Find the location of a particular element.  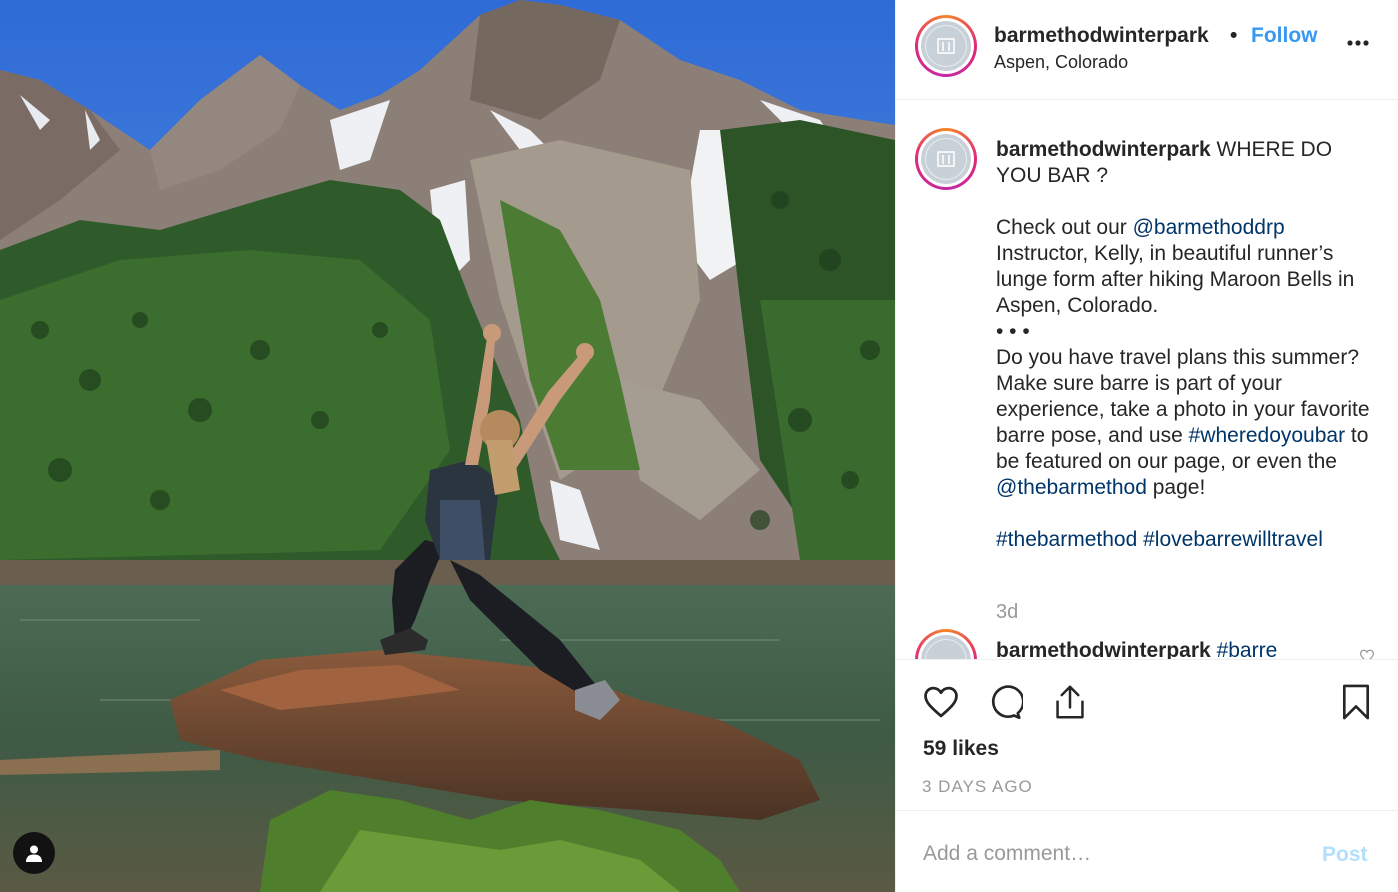

comment-icon is located at coordinates (1005, 702).